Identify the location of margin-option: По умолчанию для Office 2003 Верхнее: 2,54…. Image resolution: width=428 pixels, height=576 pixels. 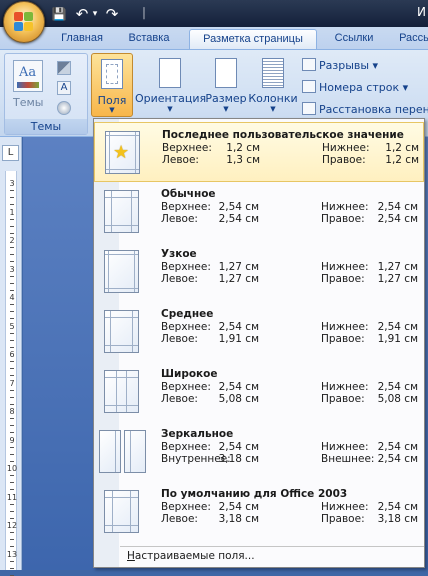
(259, 512).